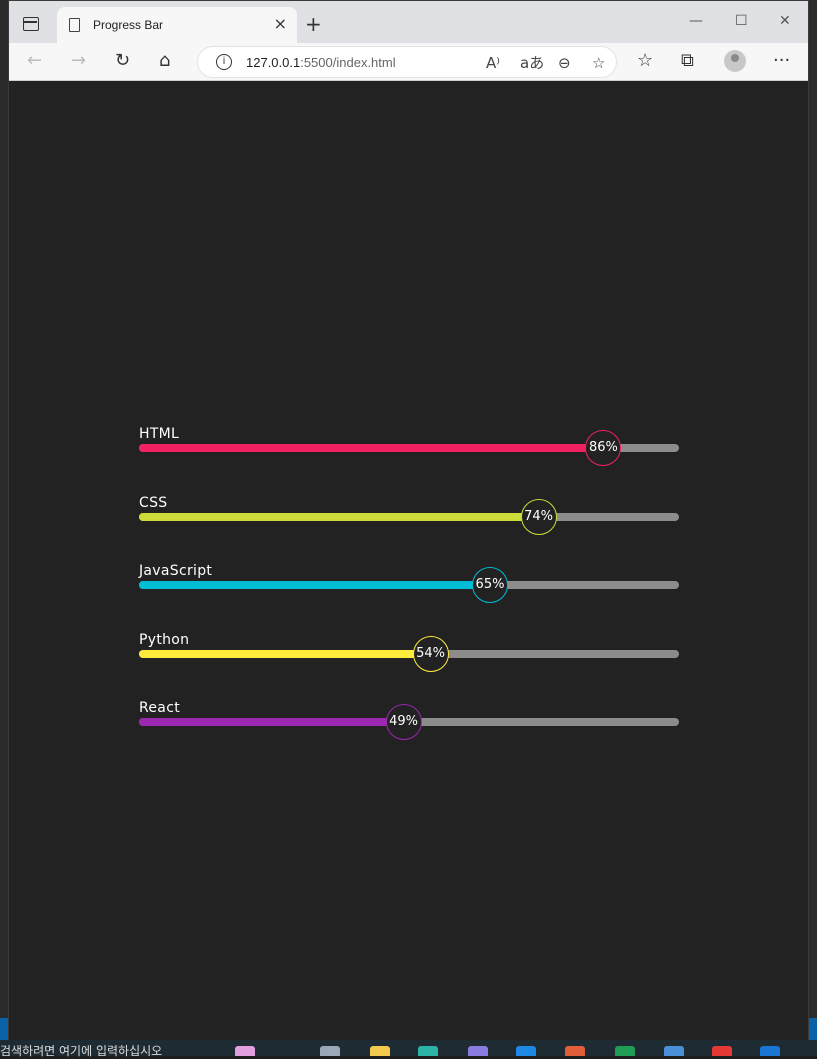 This screenshot has width=817, height=1059. Describe the element at coordinates (741, 21) in the screenshot. I see `maximize-icon: ☐` at that location.